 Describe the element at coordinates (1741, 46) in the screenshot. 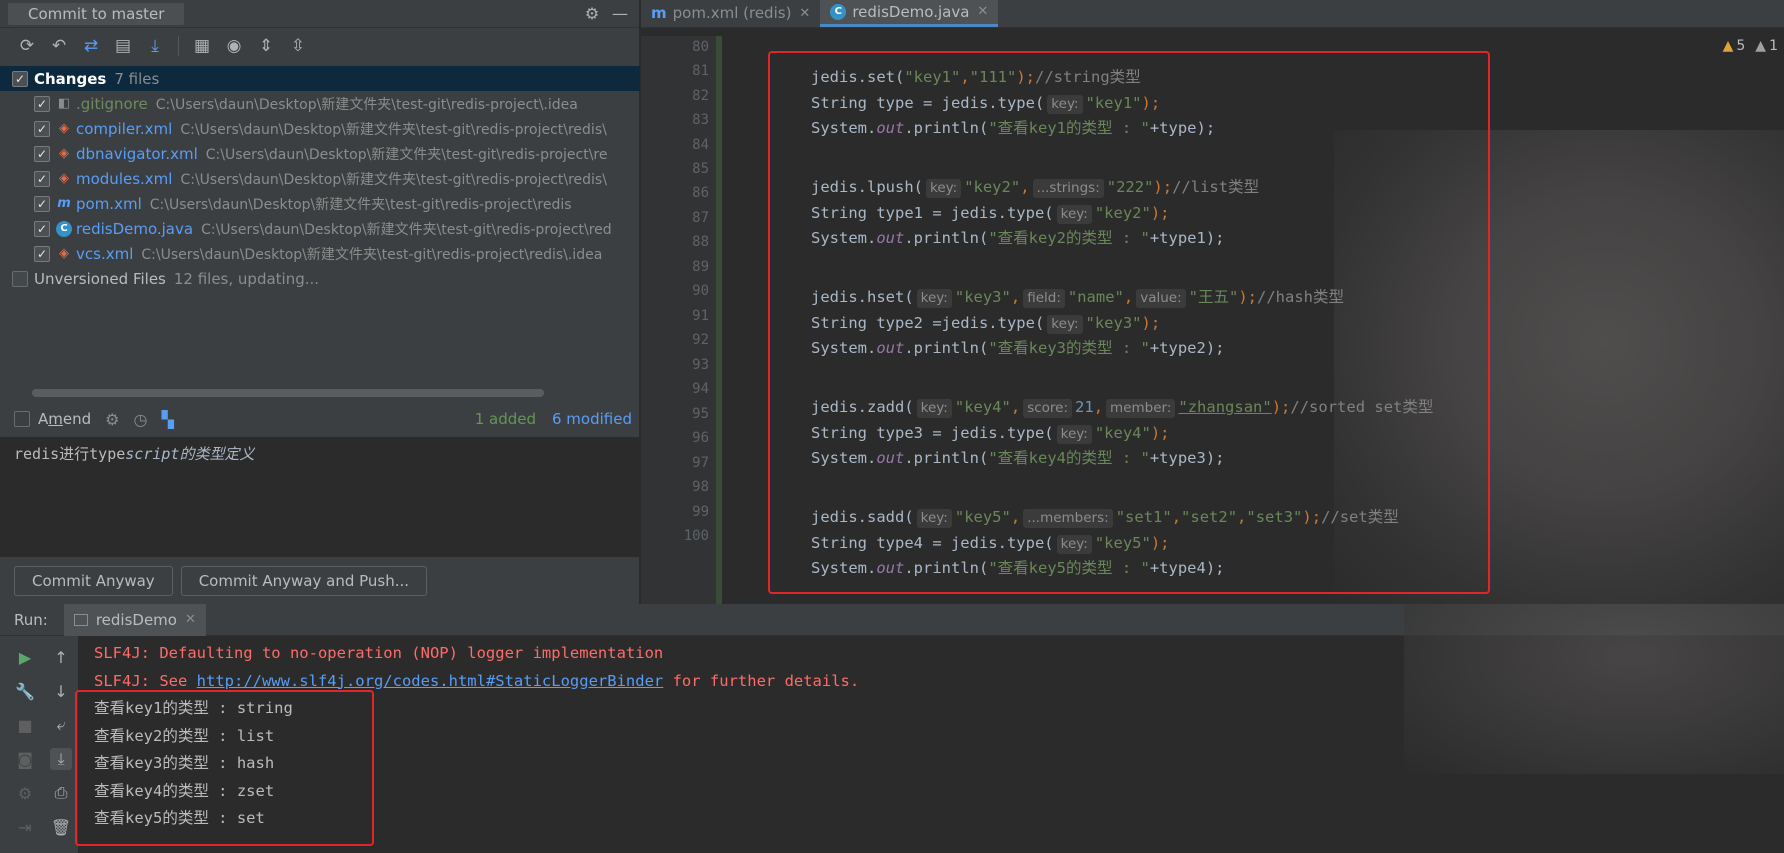

I see `warning-count: 5` at that location.